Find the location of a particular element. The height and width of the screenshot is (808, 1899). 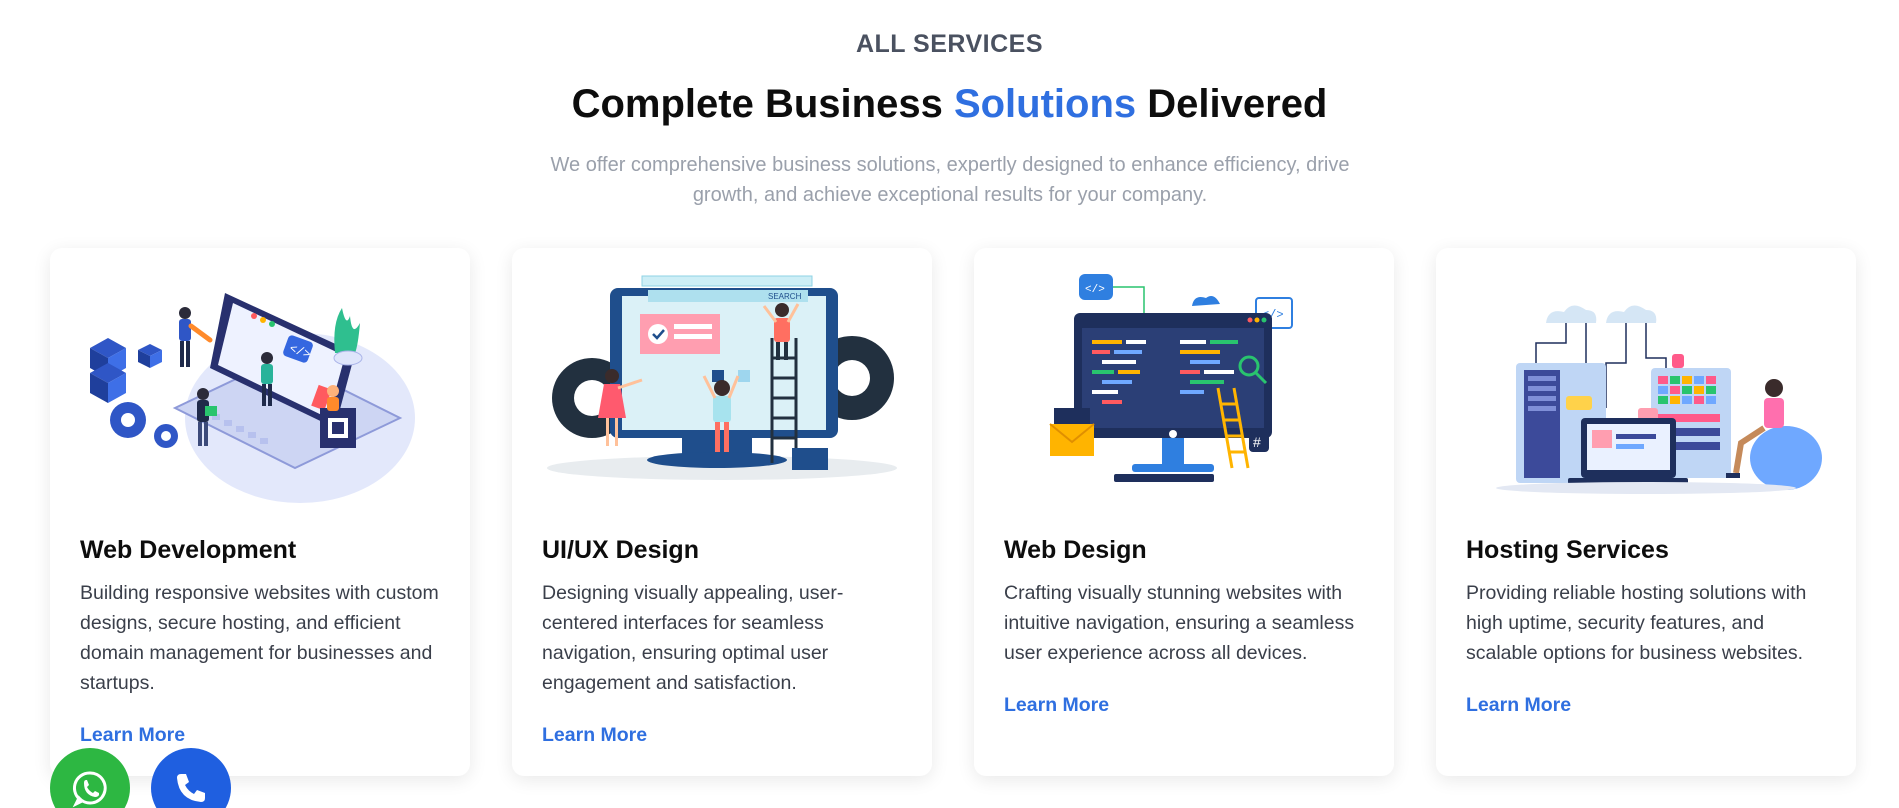

section-eyebrow: ALL SERVICES is located at coordinates (949, 44).